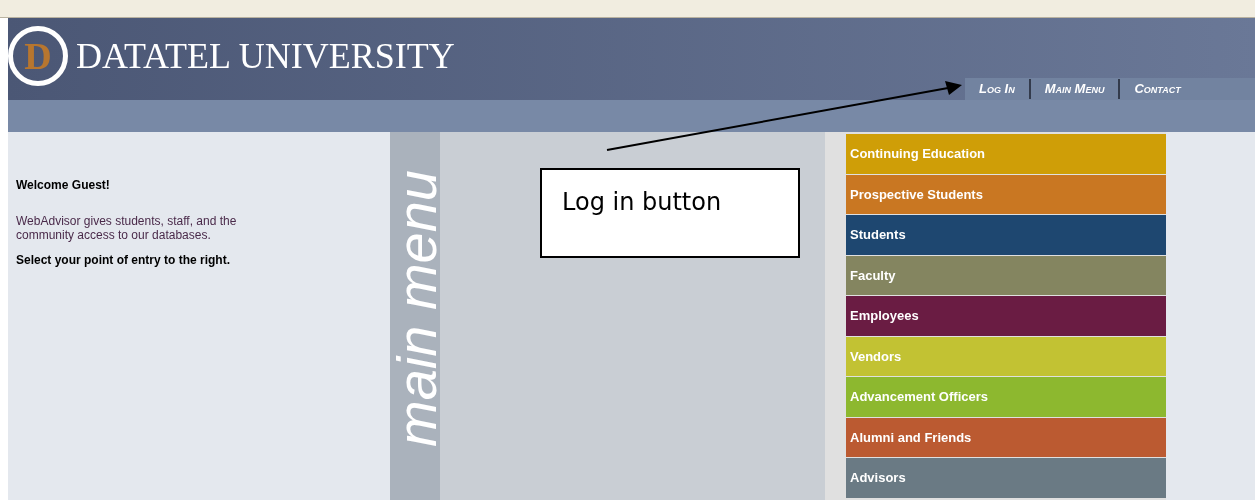  Describe the element at coordinates (1006, 154) in the screenshot. I see `menu-item: Continuing Education` at that location.